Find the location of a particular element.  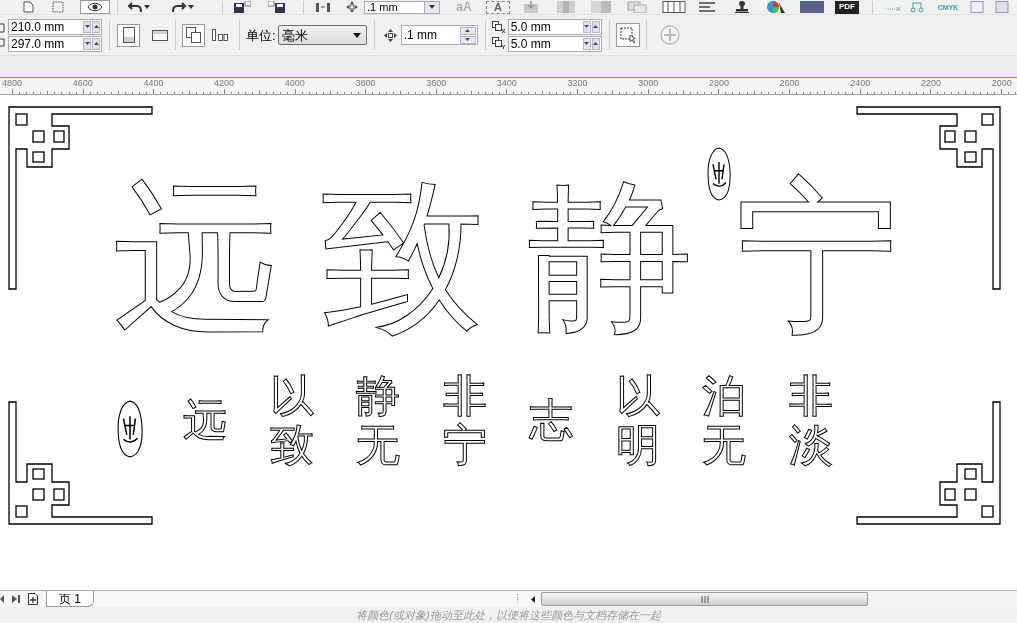

duplicate-offset-y-icon is located at coordinates (498, 43).